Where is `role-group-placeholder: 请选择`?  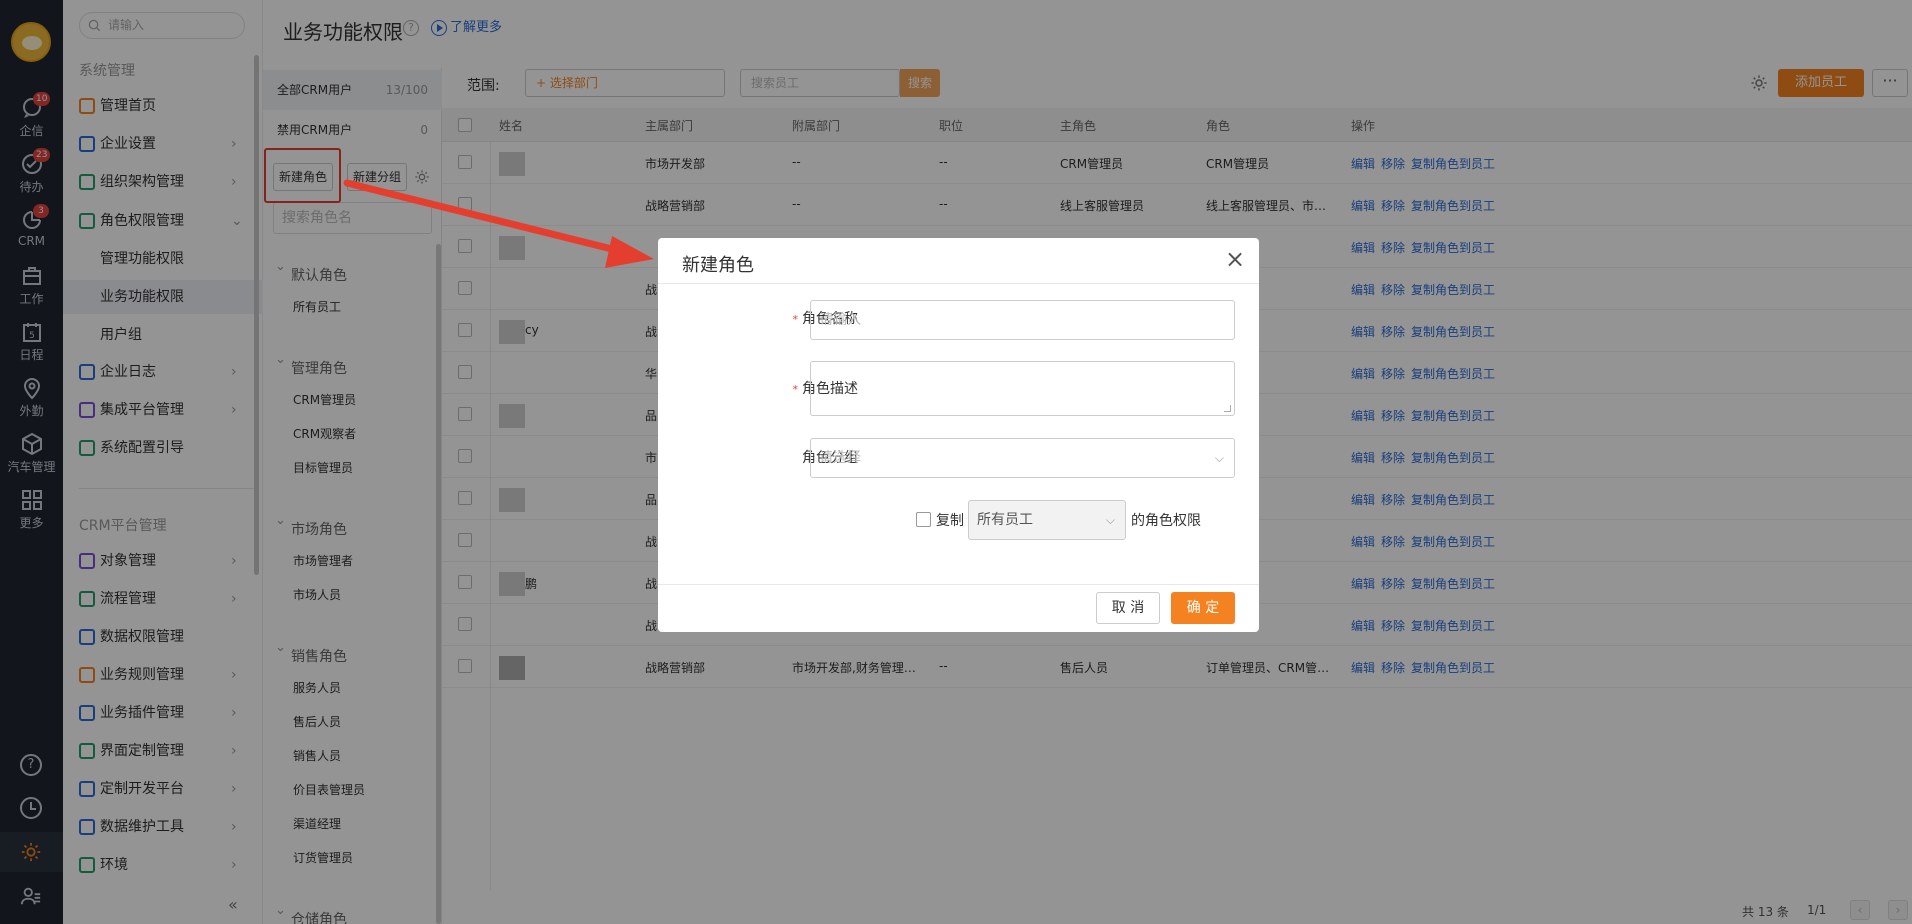
role-group-placeholder: 请选择 is located at coordinates (840, 458).